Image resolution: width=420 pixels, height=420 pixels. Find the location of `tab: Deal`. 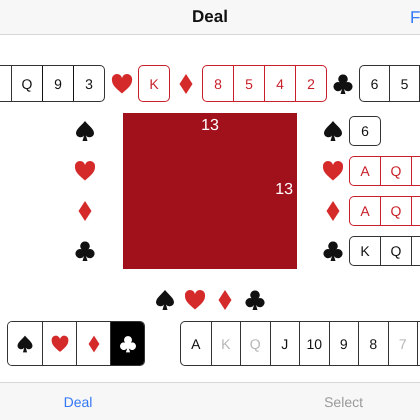

tab: Deal is located at coordinates (78, 401).